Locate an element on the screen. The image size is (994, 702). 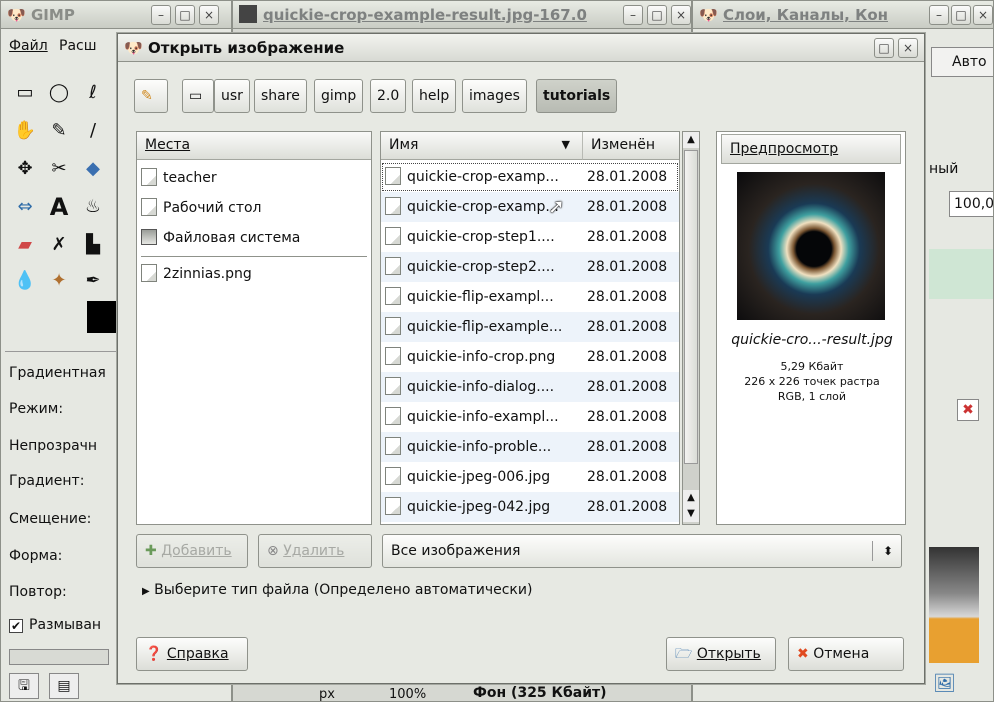
layers-mode-partial: ный is located at coordinates (943, 169).